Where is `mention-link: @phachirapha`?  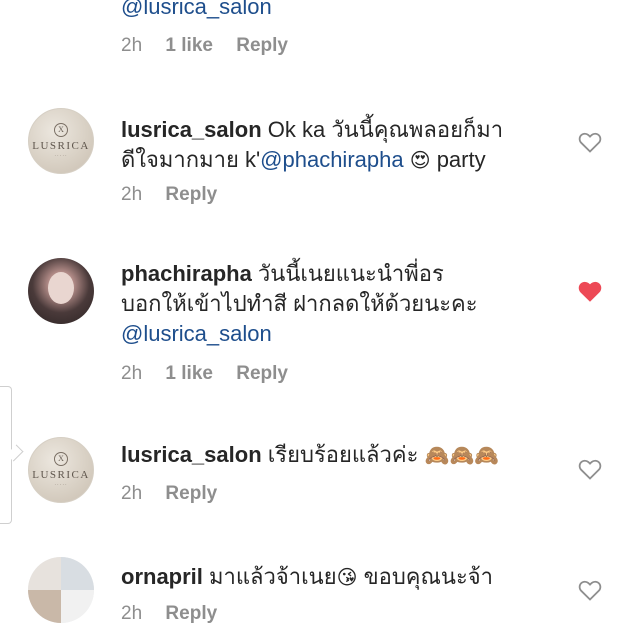
mention-link: @phachirapha is located at coordinates (331, 159).